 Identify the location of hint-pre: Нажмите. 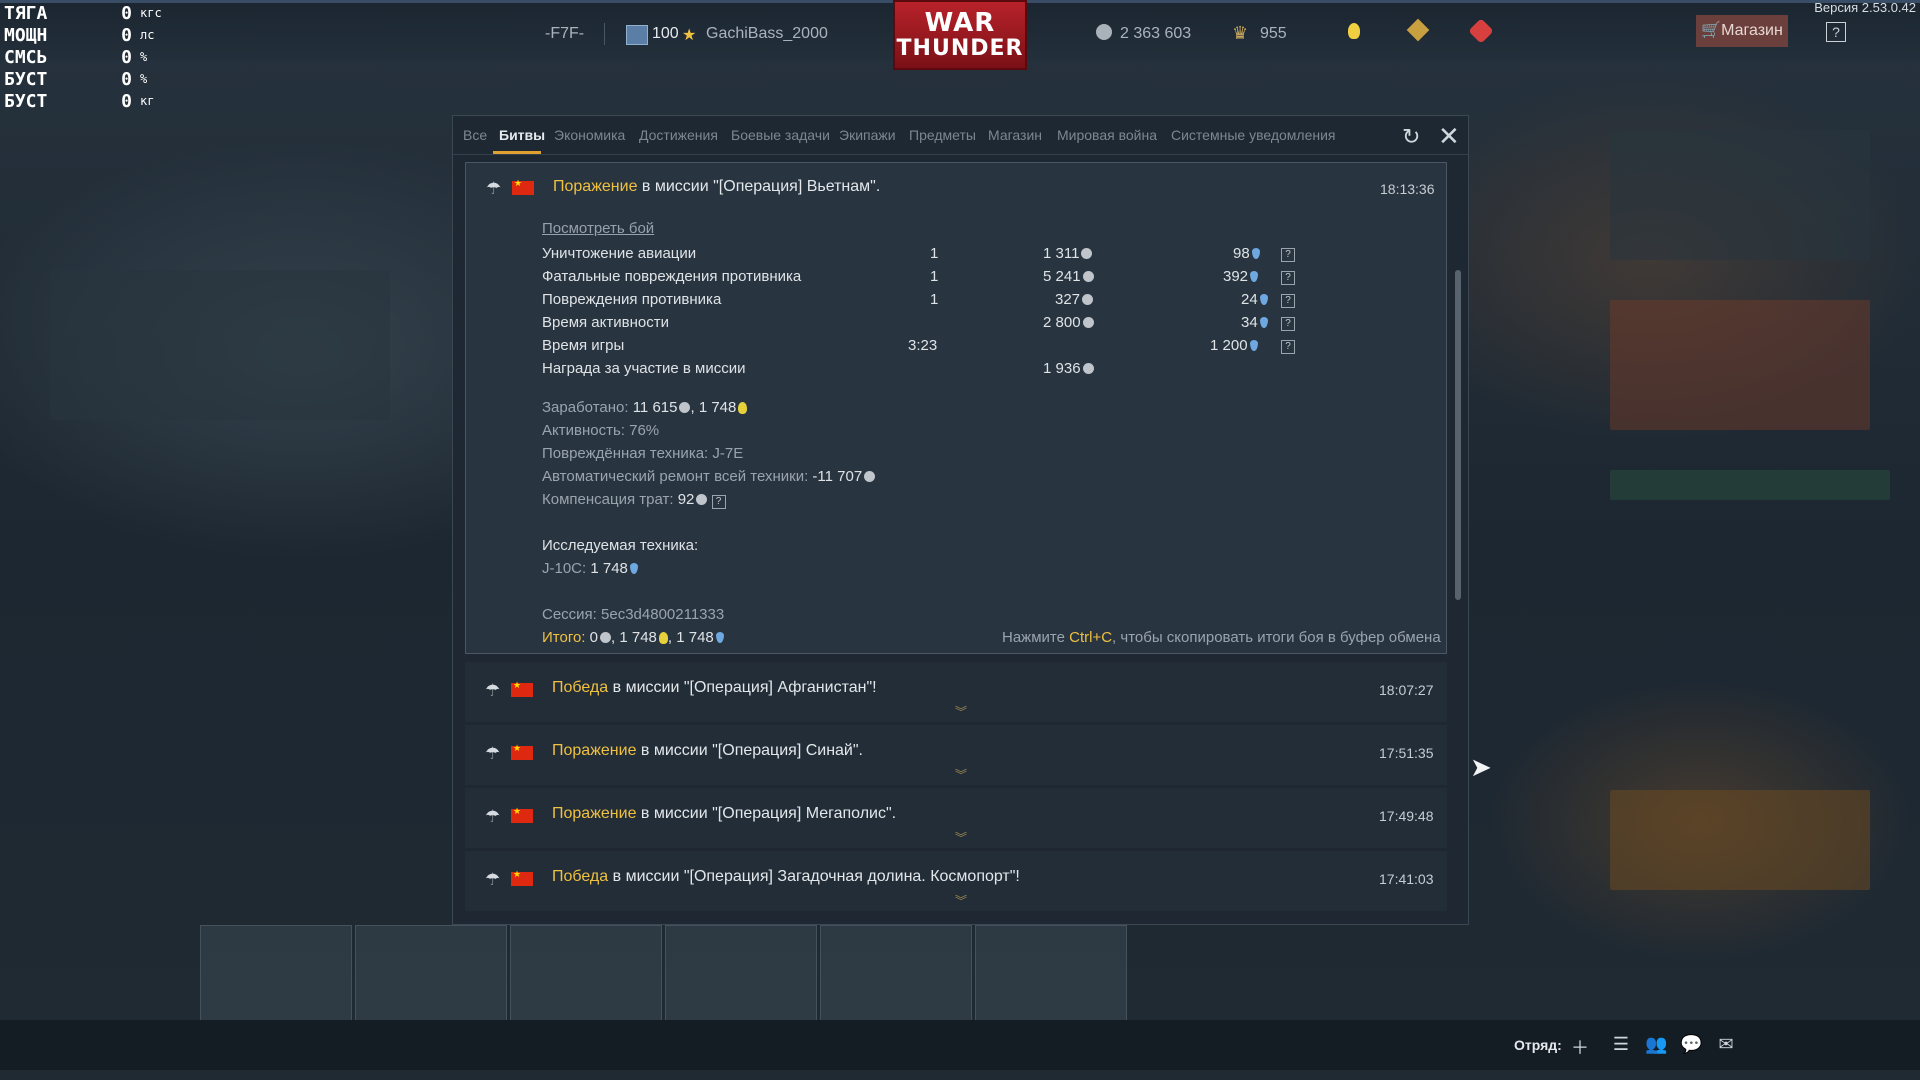
(1036, 637).